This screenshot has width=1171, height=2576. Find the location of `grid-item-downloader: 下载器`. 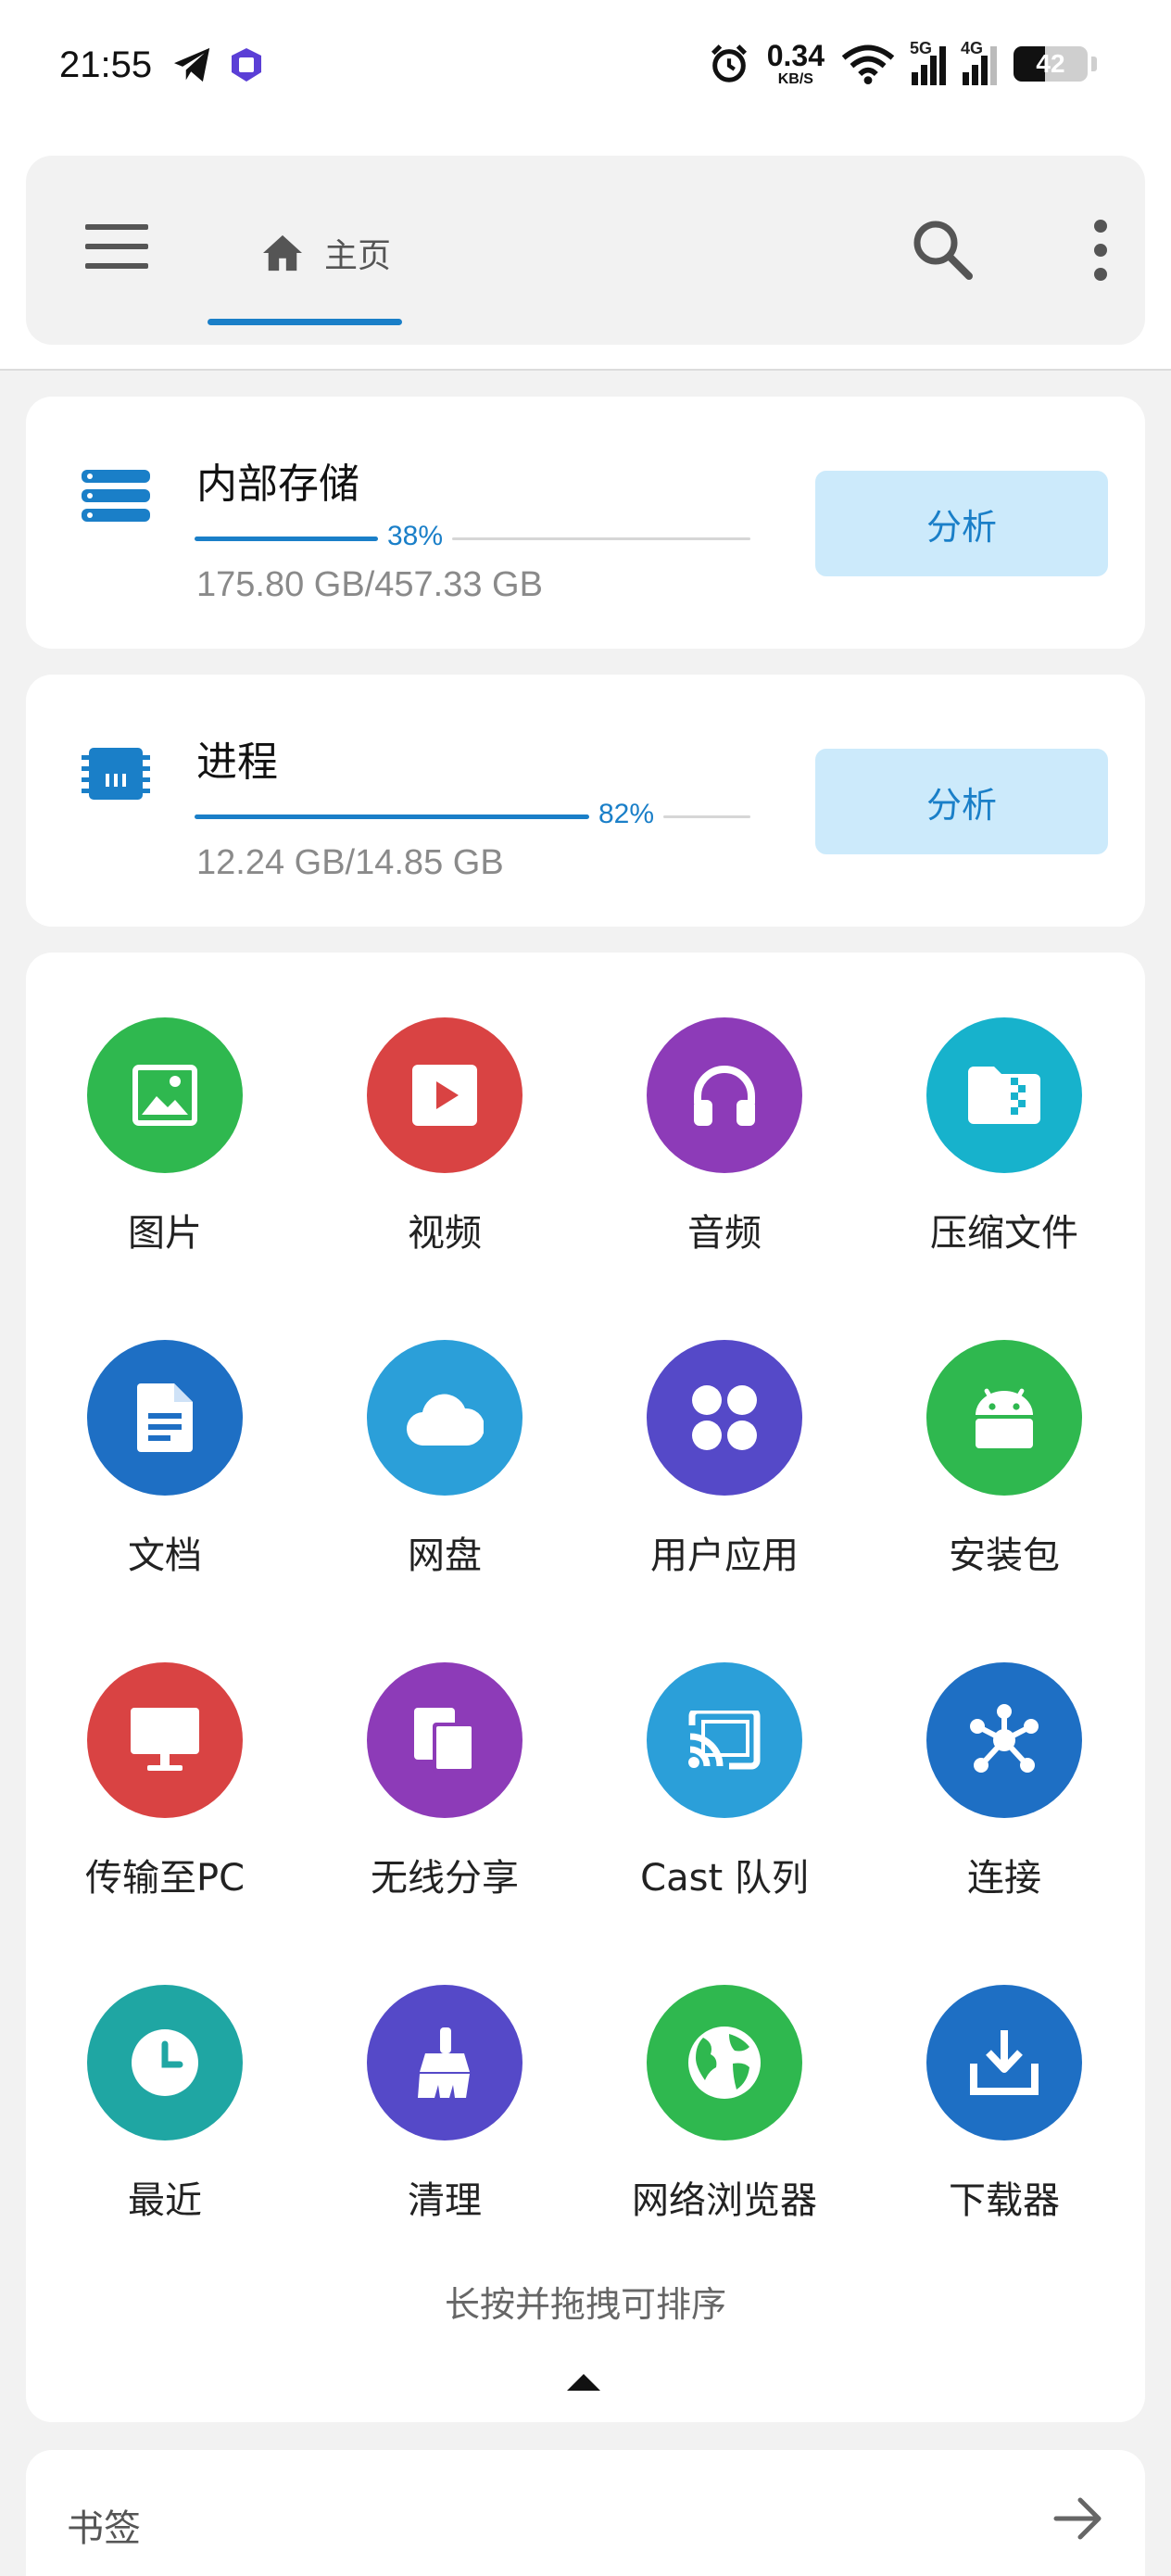

grid-item-downloader: 下载器 is located at coordinates (1004, 2124).